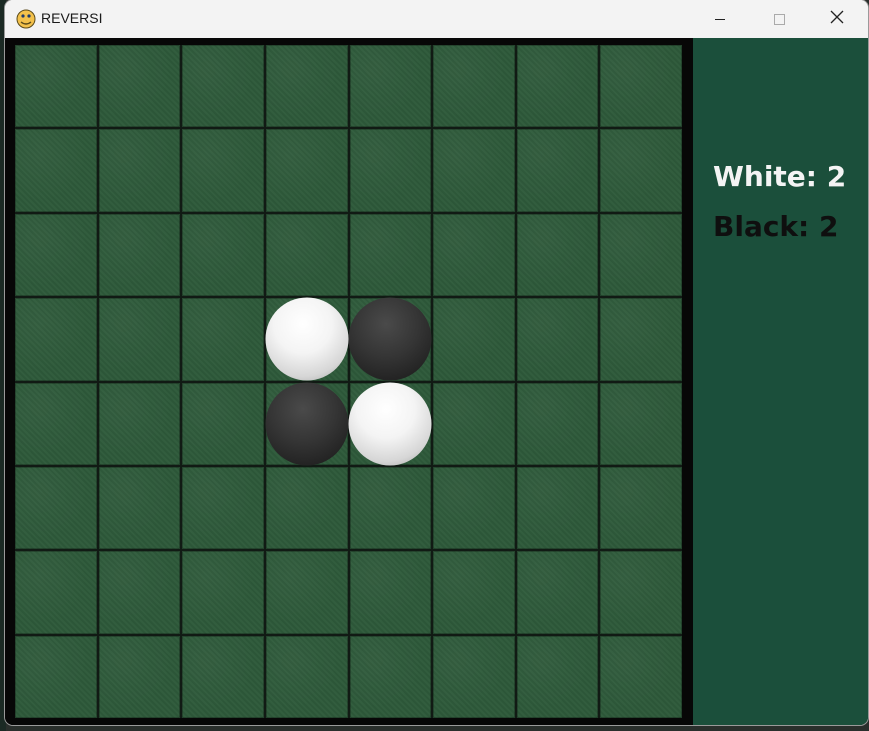 This screenshot has height=731, width=869. I want to click on maximize-button, so click(779, 19).